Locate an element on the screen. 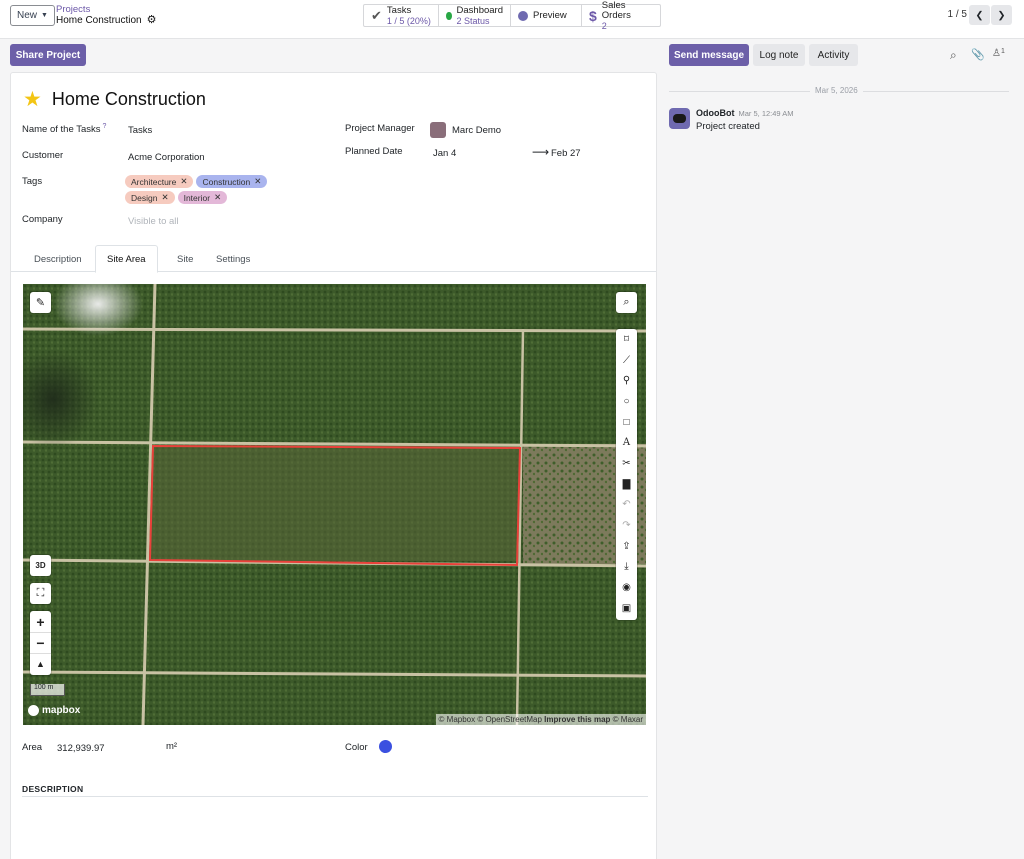 The height and width of the screenshot is (859, 1024). project-name: Home Construction is located at coordinates (129, 99).